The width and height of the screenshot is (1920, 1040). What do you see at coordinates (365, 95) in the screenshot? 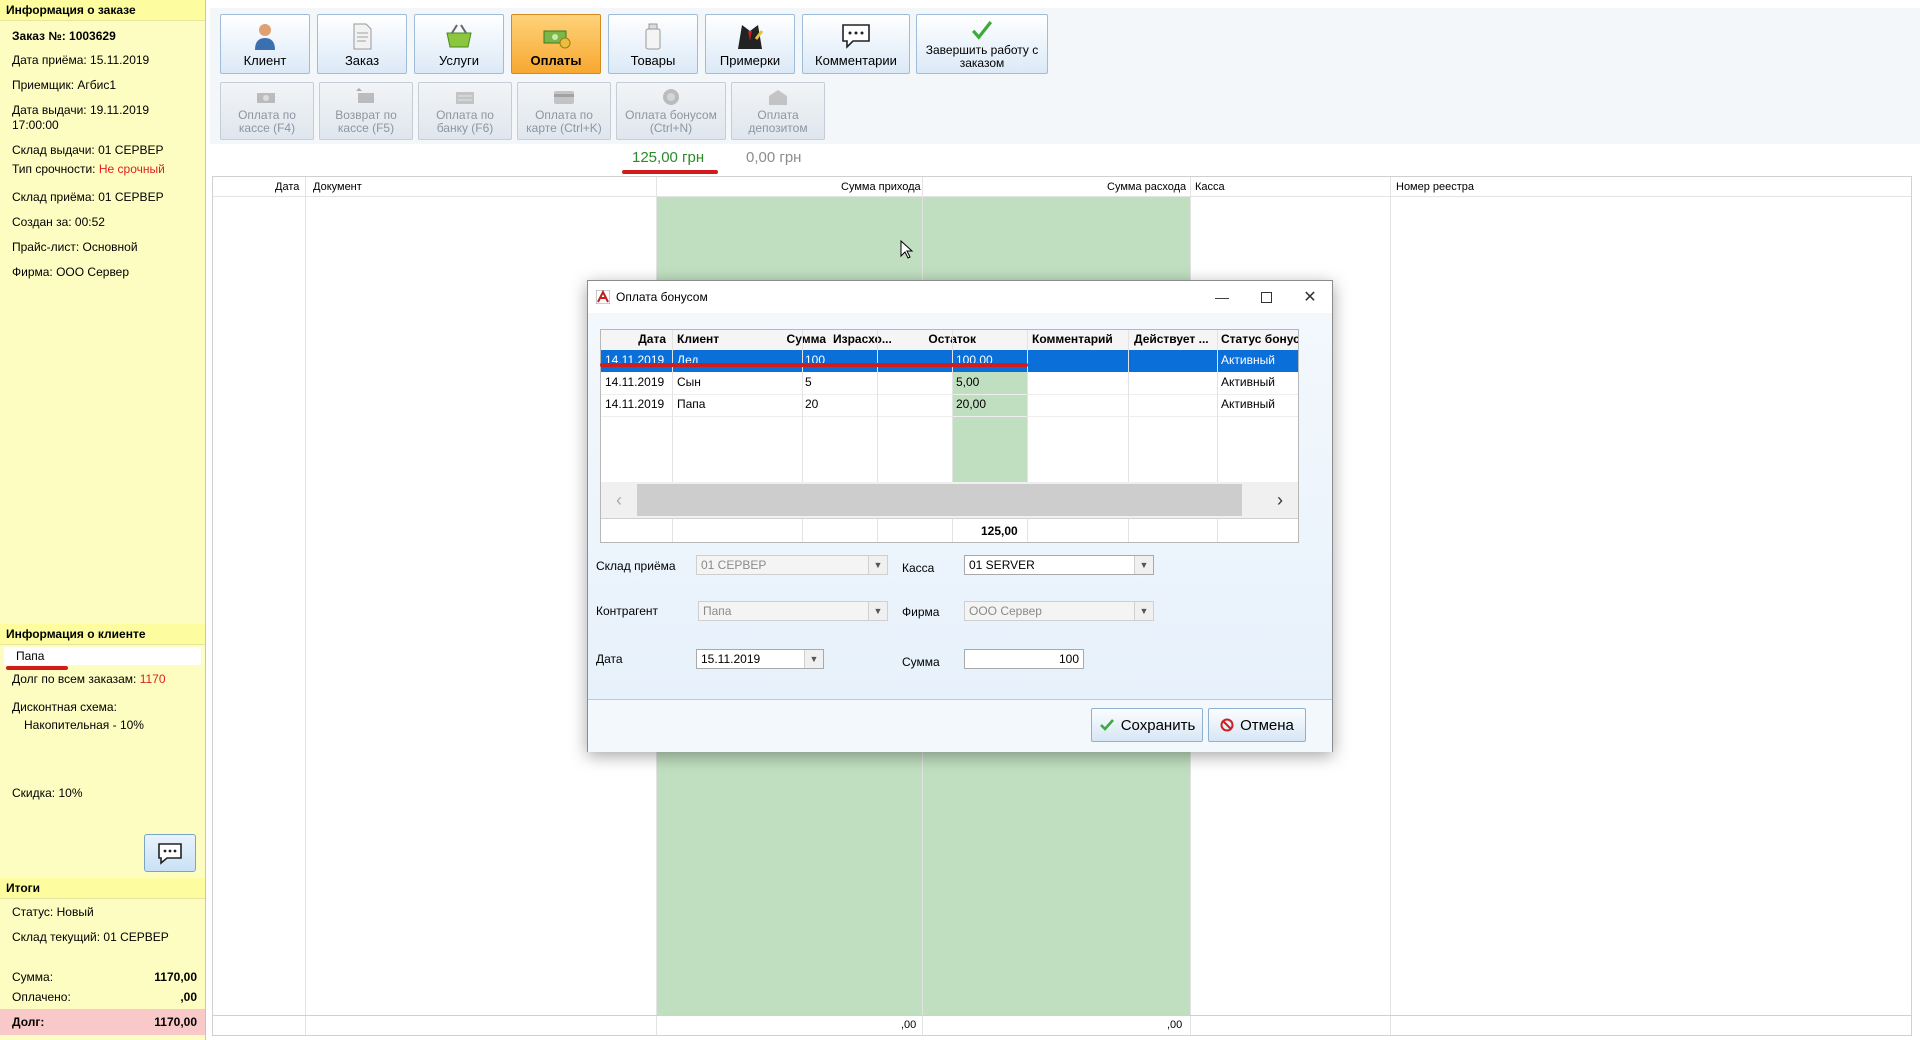
I see `refund-icon` at bounding box center [365, 95].